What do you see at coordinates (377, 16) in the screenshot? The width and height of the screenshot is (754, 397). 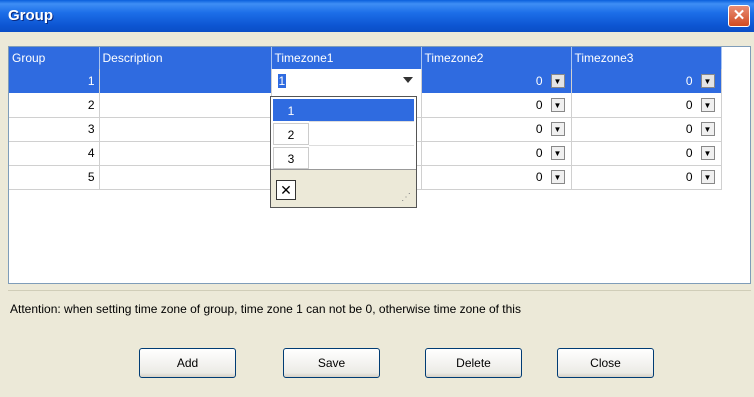 I see `title-bar: Group ✕` at bounding box center [377, 16].